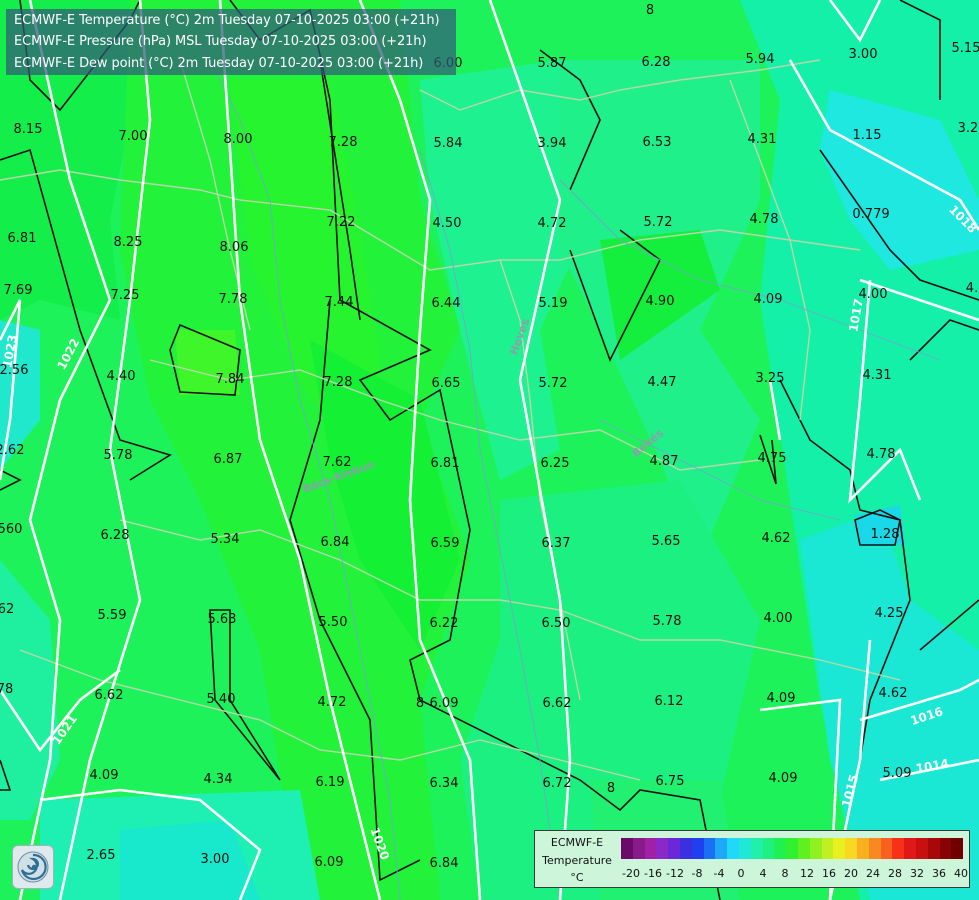 Image resolution: width=979 pixels, height=900 pixels. I want to click on dewpoint-value-label: 4.34, so click(218, 779).